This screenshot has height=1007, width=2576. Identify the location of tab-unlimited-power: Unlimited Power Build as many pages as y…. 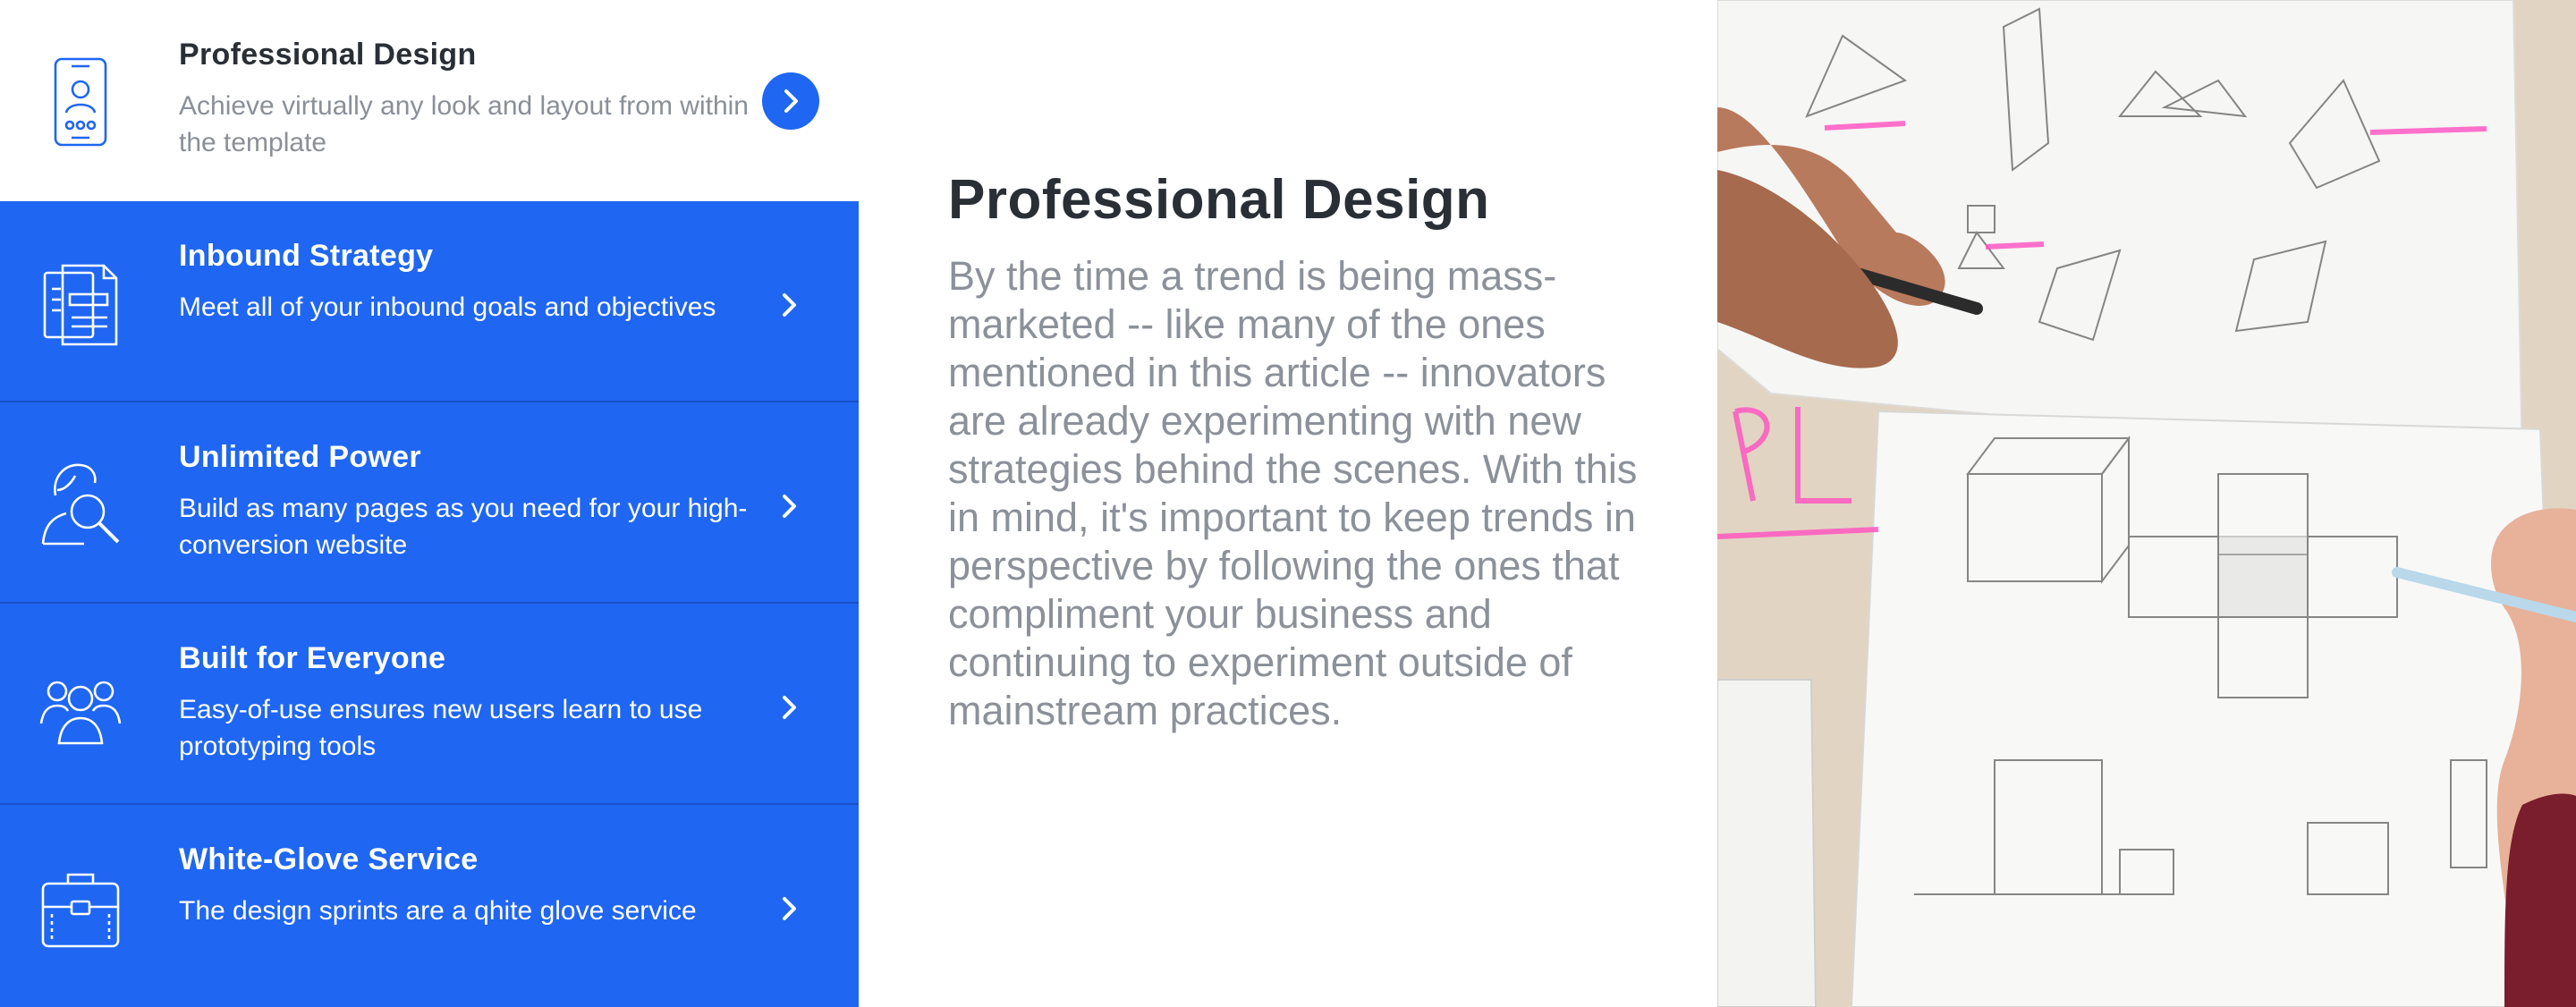
(429, 503).